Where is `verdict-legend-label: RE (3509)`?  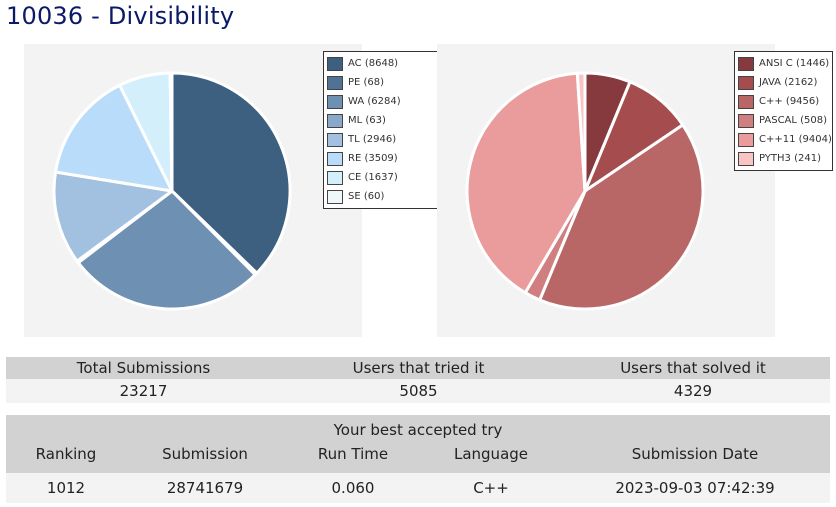 verdict-legend-label: RE (3509) is located at coordinates (373, 158).